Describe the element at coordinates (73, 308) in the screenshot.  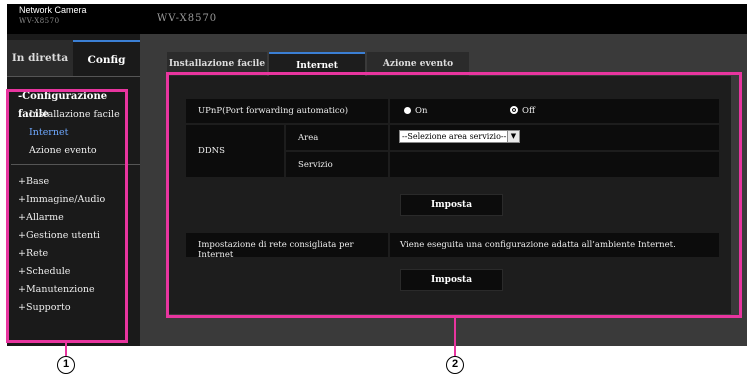
I see `menu-supporto: +Supporto` at that location.